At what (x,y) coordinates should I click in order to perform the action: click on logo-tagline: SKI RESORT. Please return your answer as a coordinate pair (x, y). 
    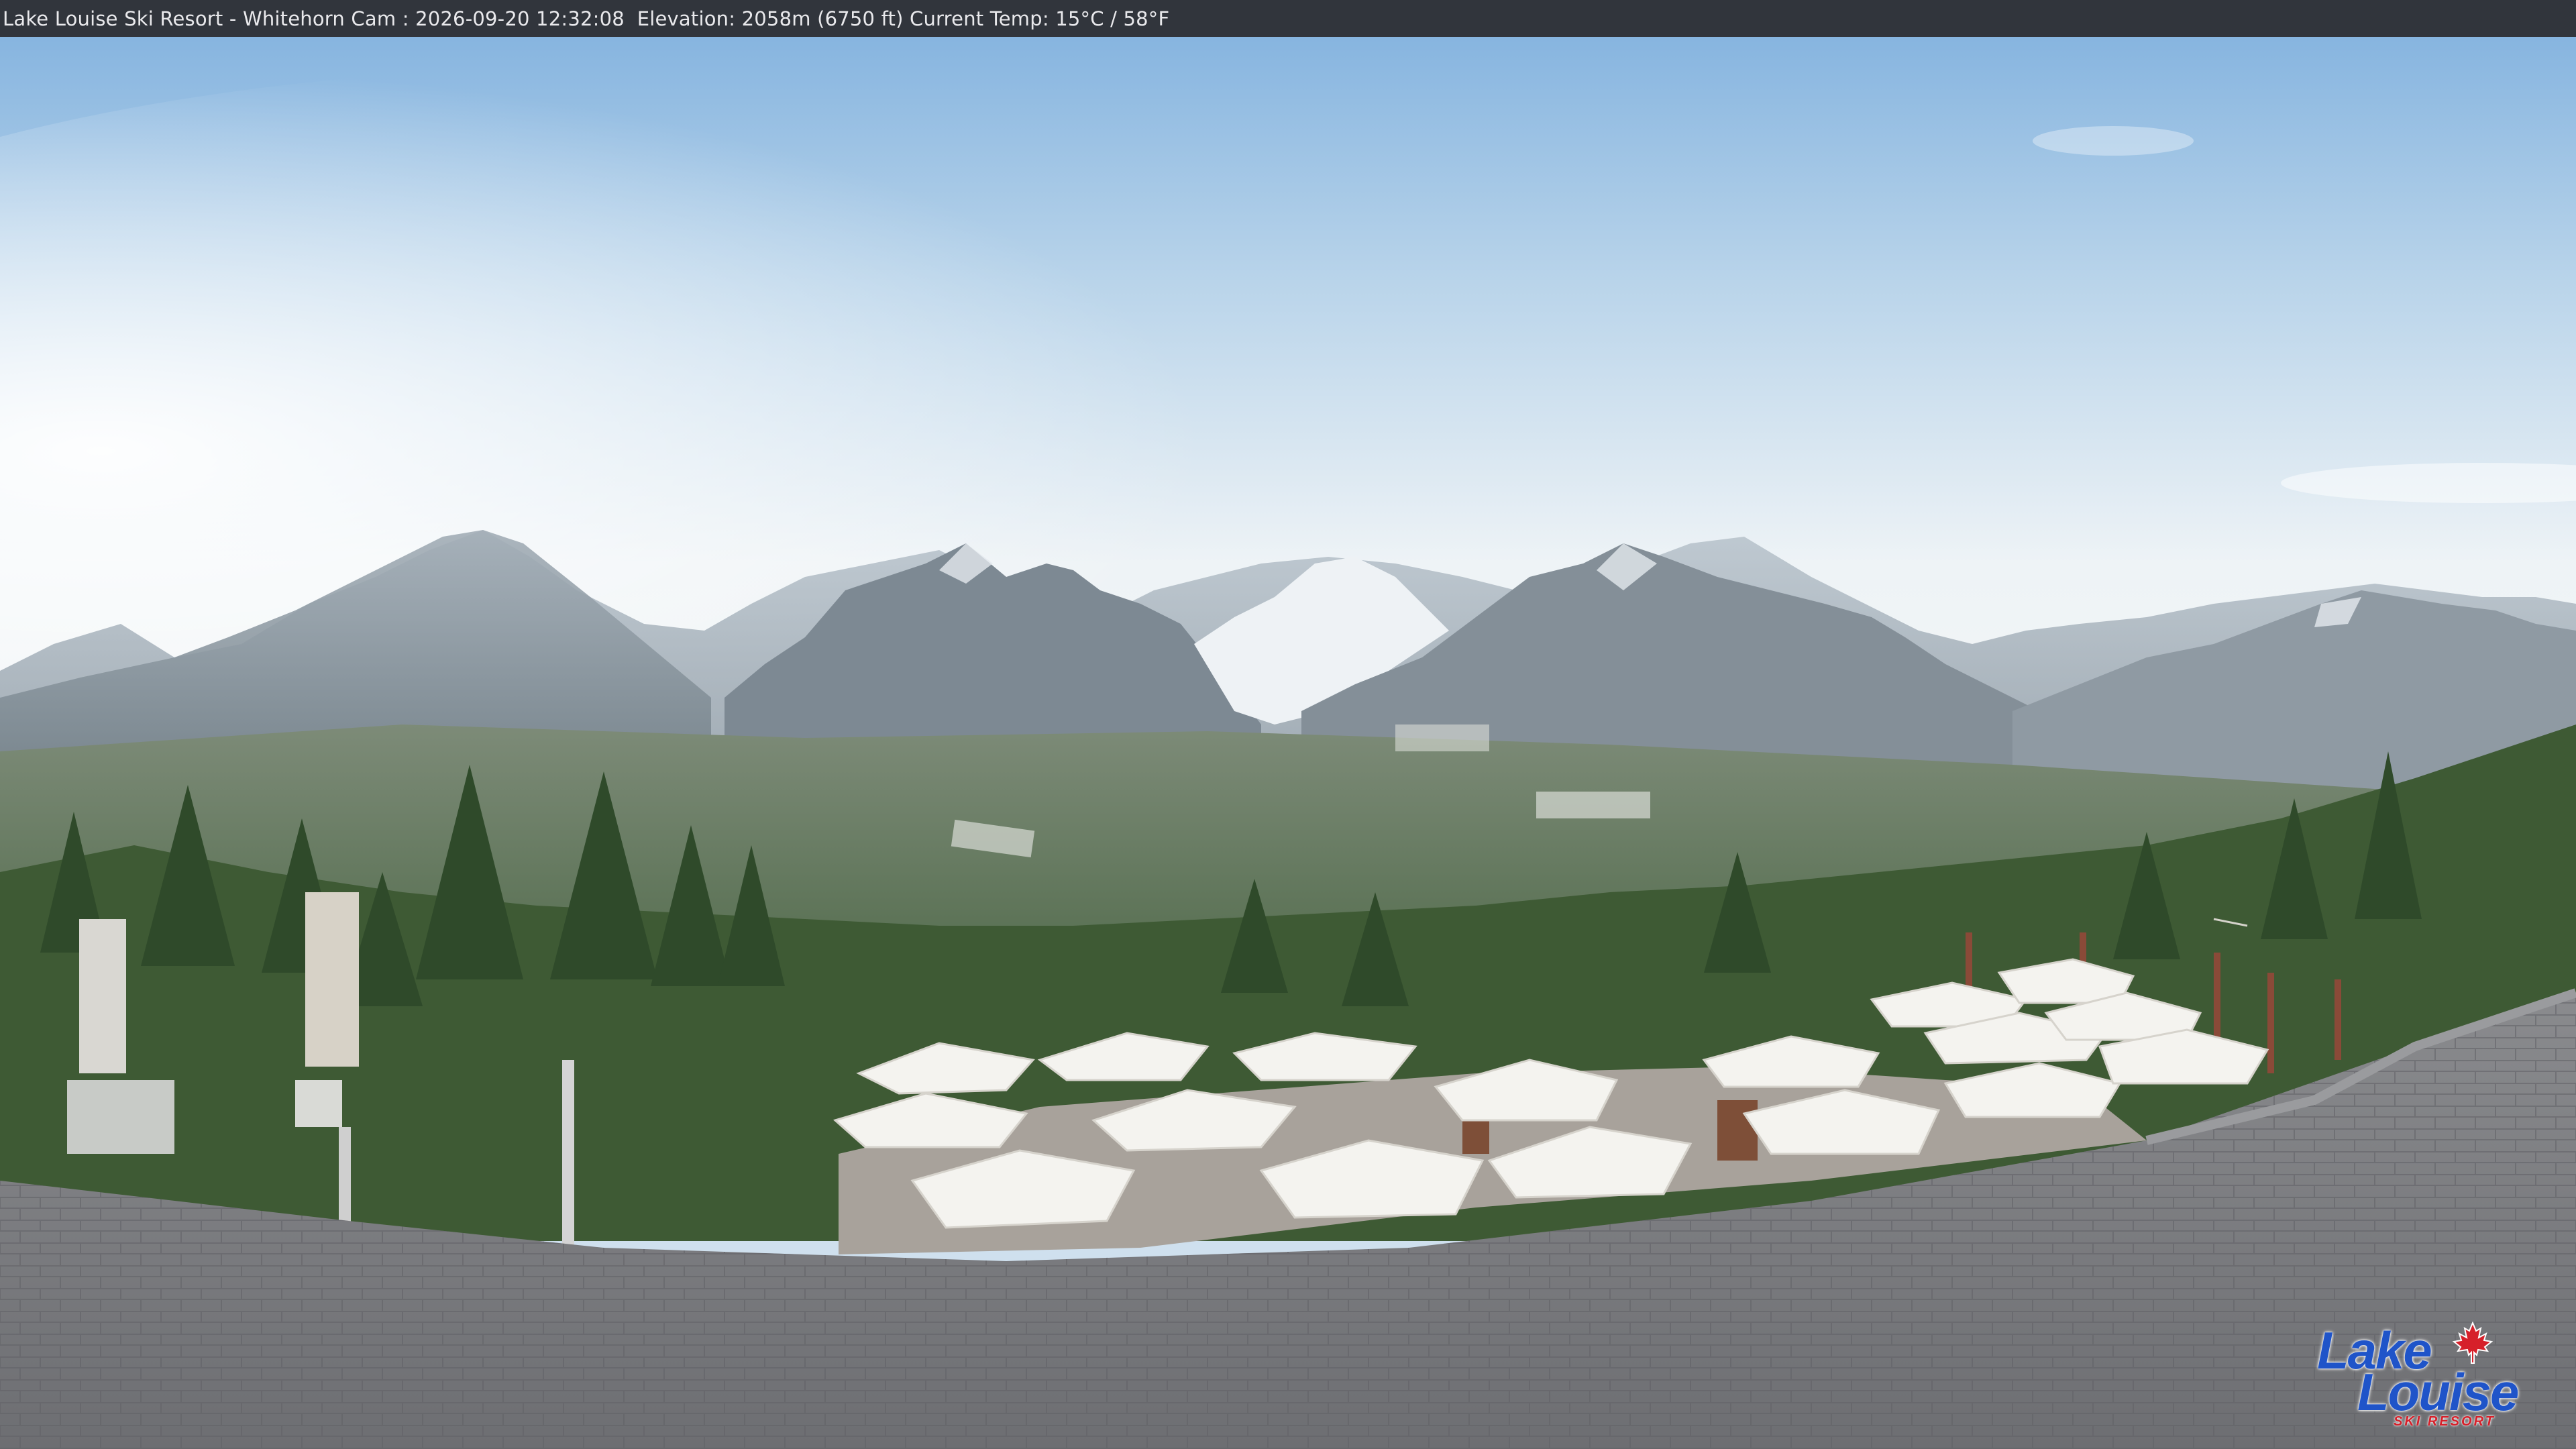
    Looking at the image, I should click on (2445, 1421).